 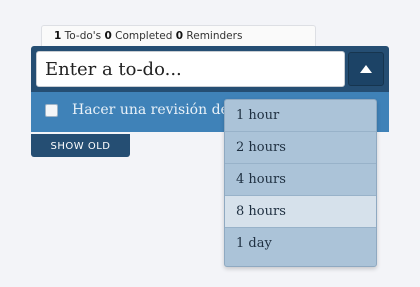 What do you see at coordinates (158, 110) in the screenshot?
I see `task-text: Hacer una revisión de D` at bounding box center [158, 110].